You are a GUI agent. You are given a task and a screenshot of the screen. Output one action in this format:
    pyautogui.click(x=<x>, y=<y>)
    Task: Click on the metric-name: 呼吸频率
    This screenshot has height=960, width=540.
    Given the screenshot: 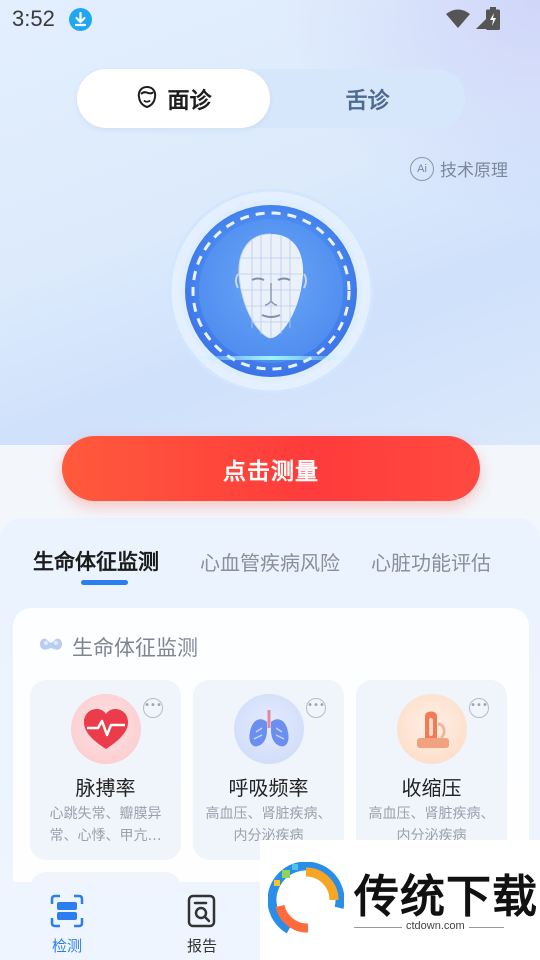 What is the action you would take?
    pyautogui.click(x=268, y=788)
    